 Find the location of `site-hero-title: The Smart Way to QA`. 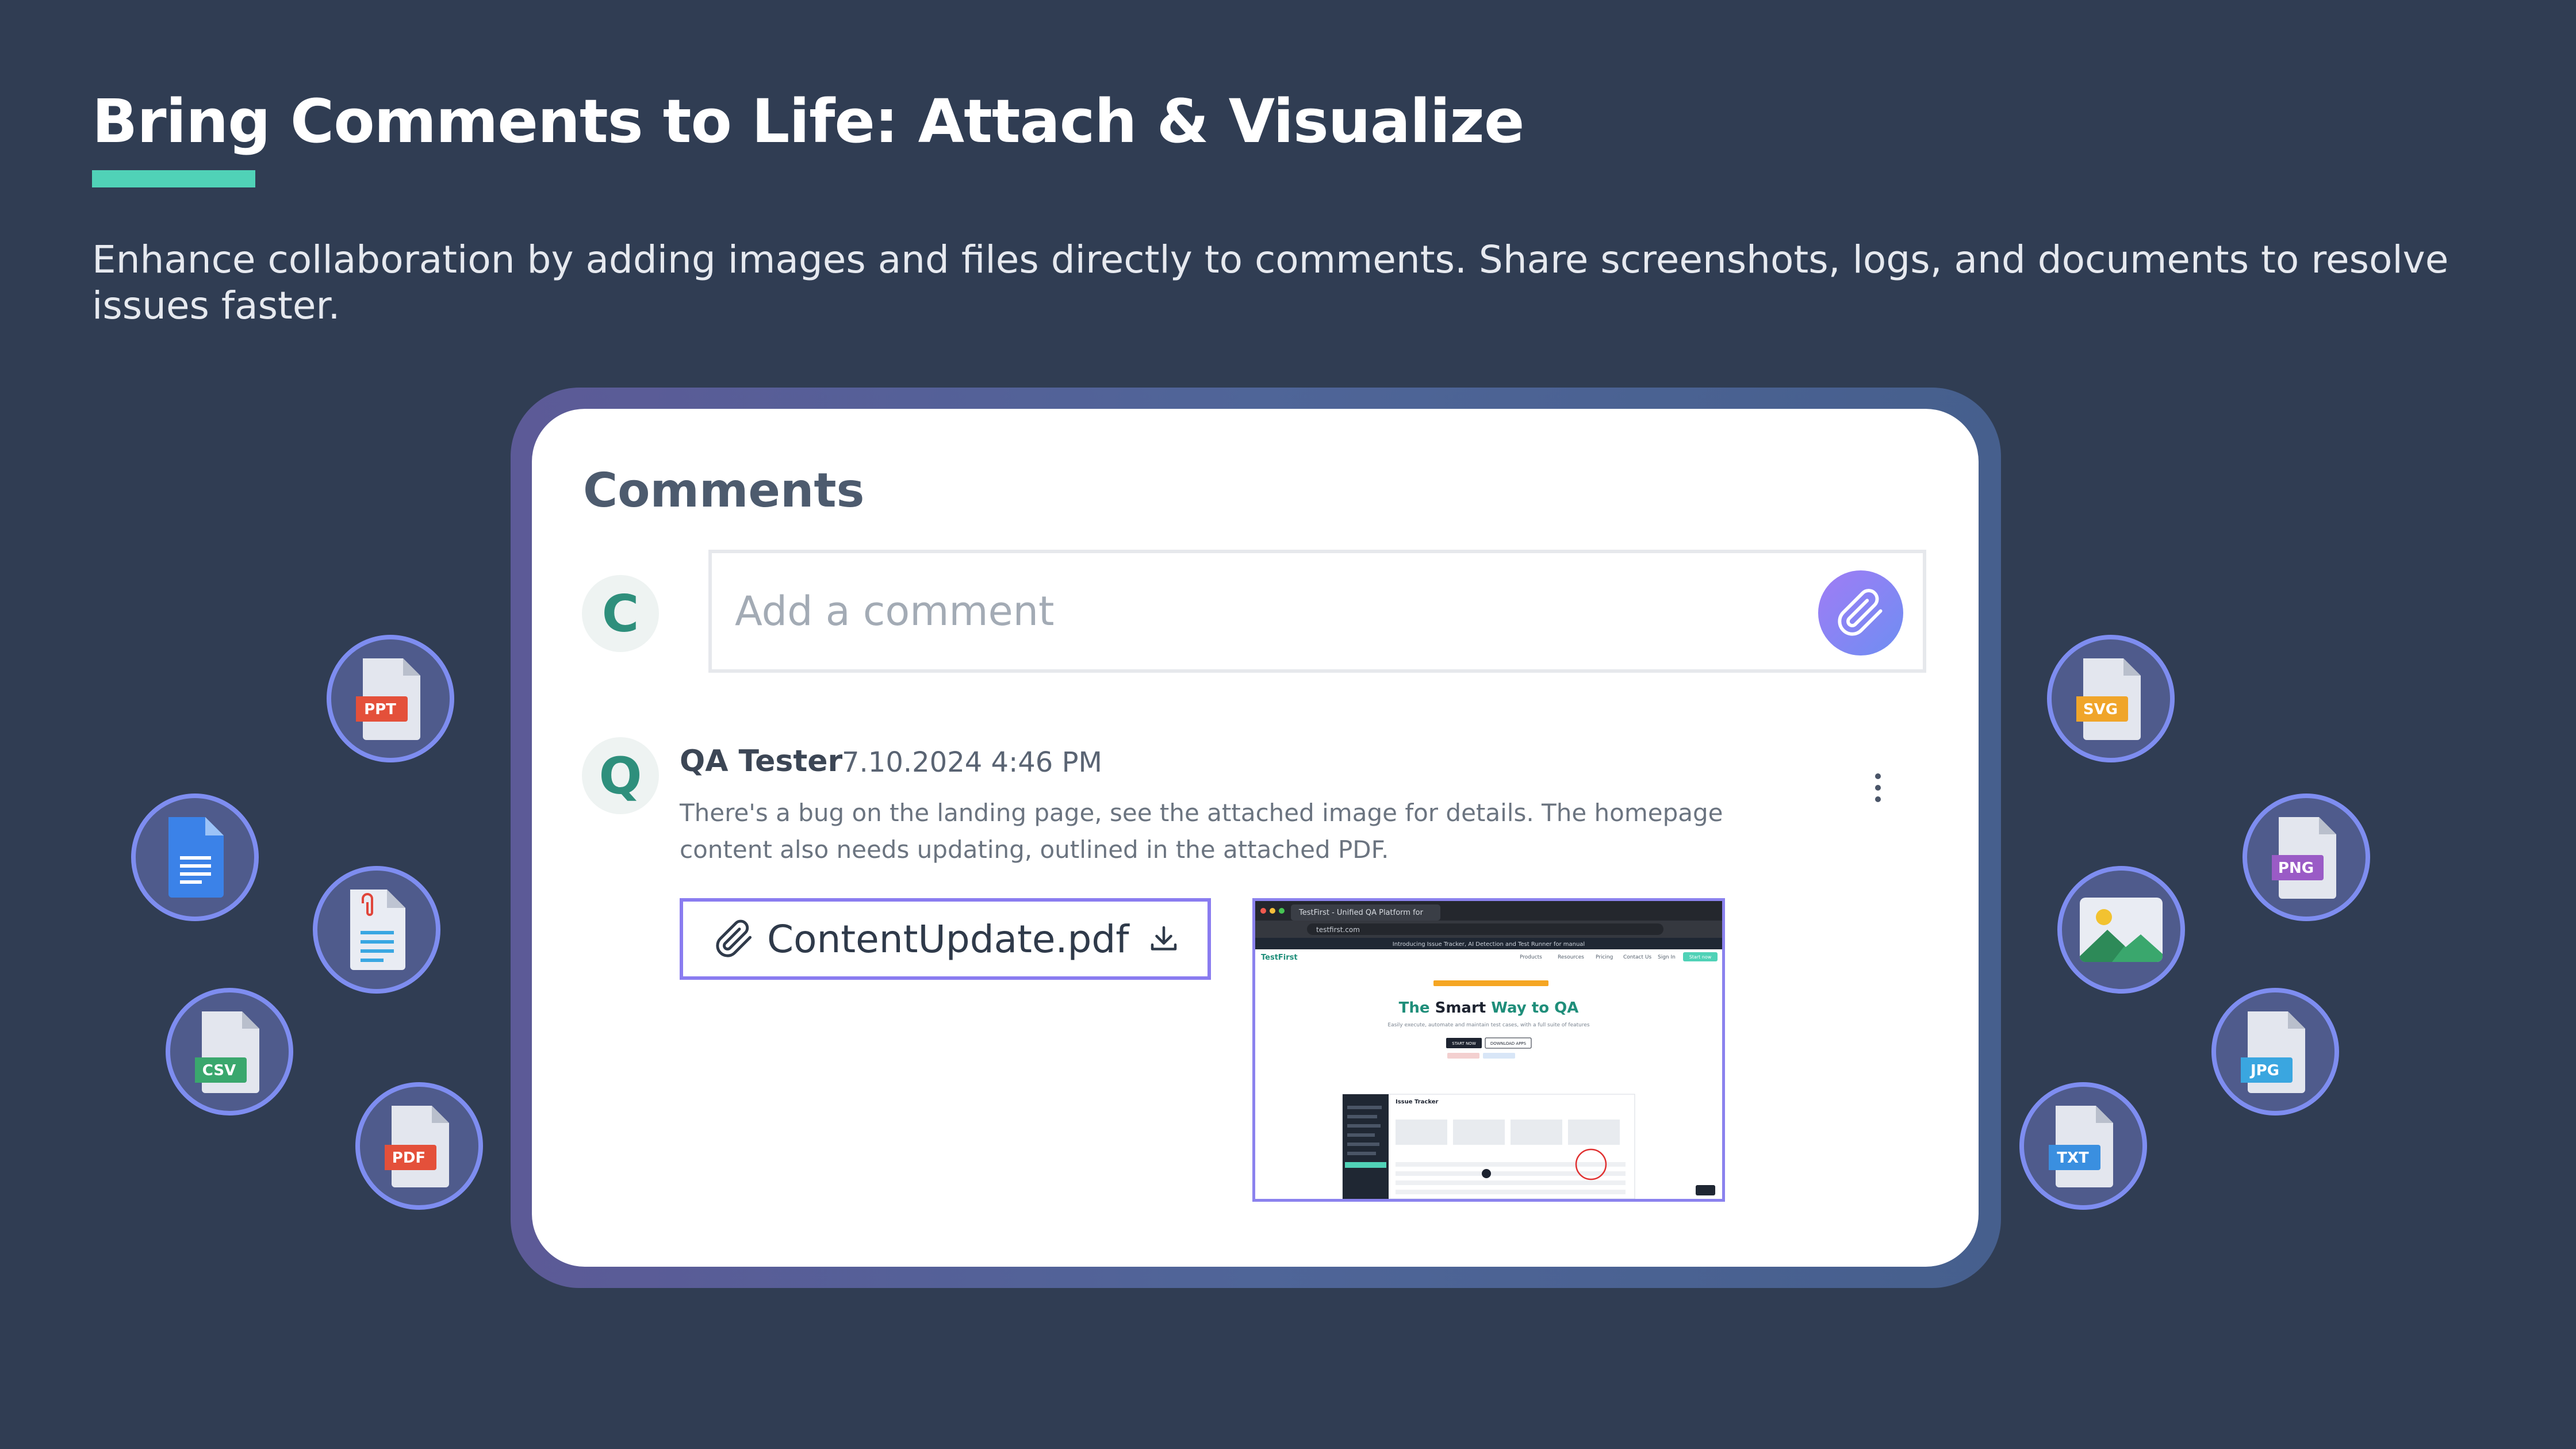

site-hero-title: The Smart Way to QA is located at coordinates (1489, 1008).